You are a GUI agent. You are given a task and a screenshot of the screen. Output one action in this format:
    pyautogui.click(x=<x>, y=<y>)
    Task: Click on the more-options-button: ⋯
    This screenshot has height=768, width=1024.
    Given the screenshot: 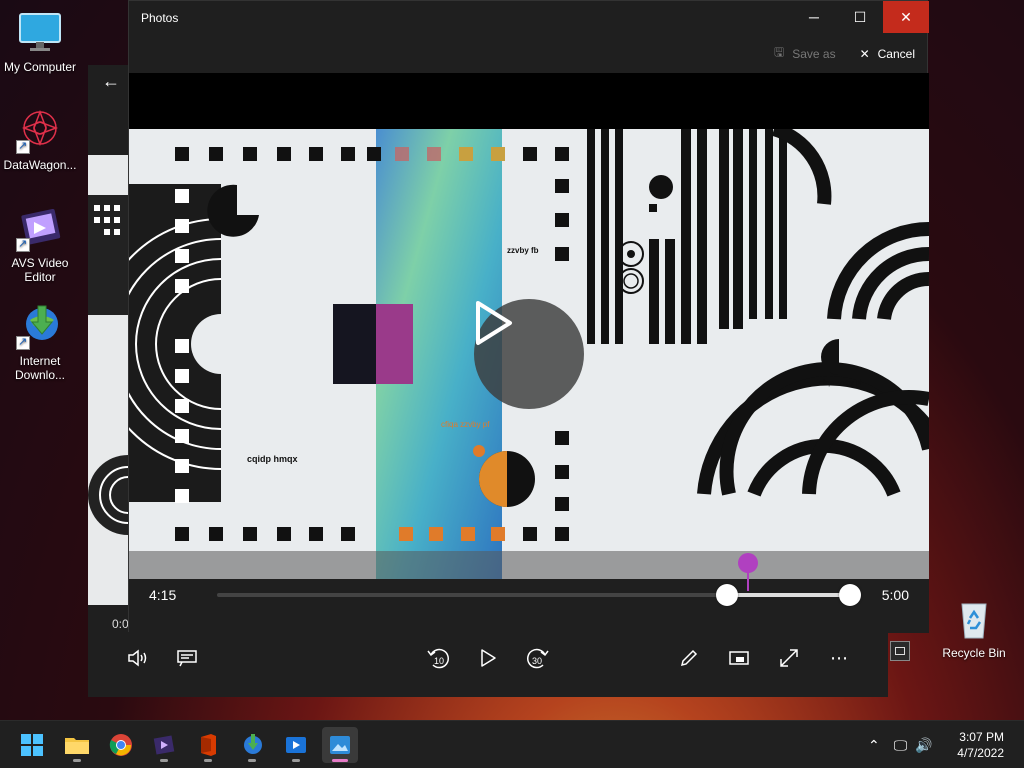 What is the action you would take?
    pyautogui.click(x=839, y=658)
    